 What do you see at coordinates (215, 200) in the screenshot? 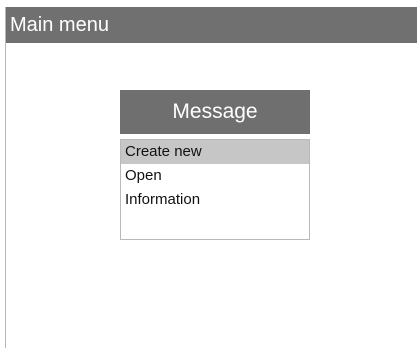
I see `menu-item-information: Information` at bounding box center [215, 200].